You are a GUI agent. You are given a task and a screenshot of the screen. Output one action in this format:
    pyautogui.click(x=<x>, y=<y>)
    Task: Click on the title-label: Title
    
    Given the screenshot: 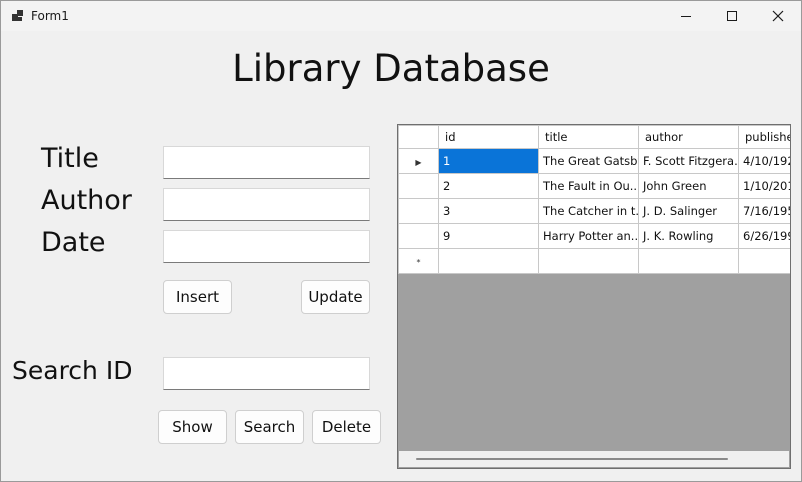 What is the action you would take?
    pyautogui.click(x=70, y=158)
    